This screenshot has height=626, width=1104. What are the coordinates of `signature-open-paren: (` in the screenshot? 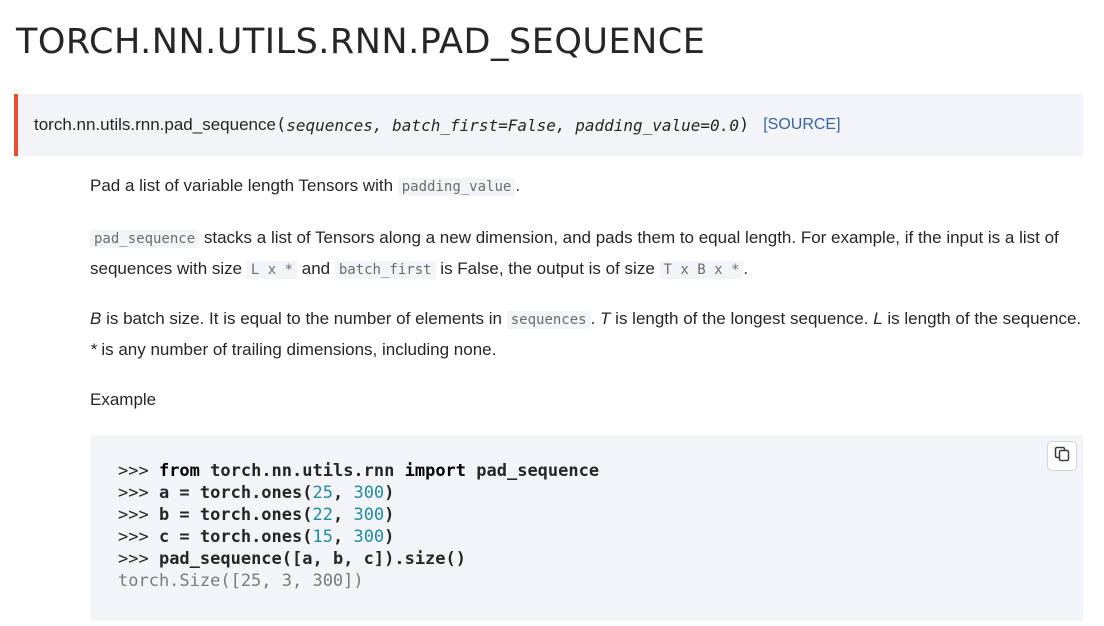 It's located at (281, 125).